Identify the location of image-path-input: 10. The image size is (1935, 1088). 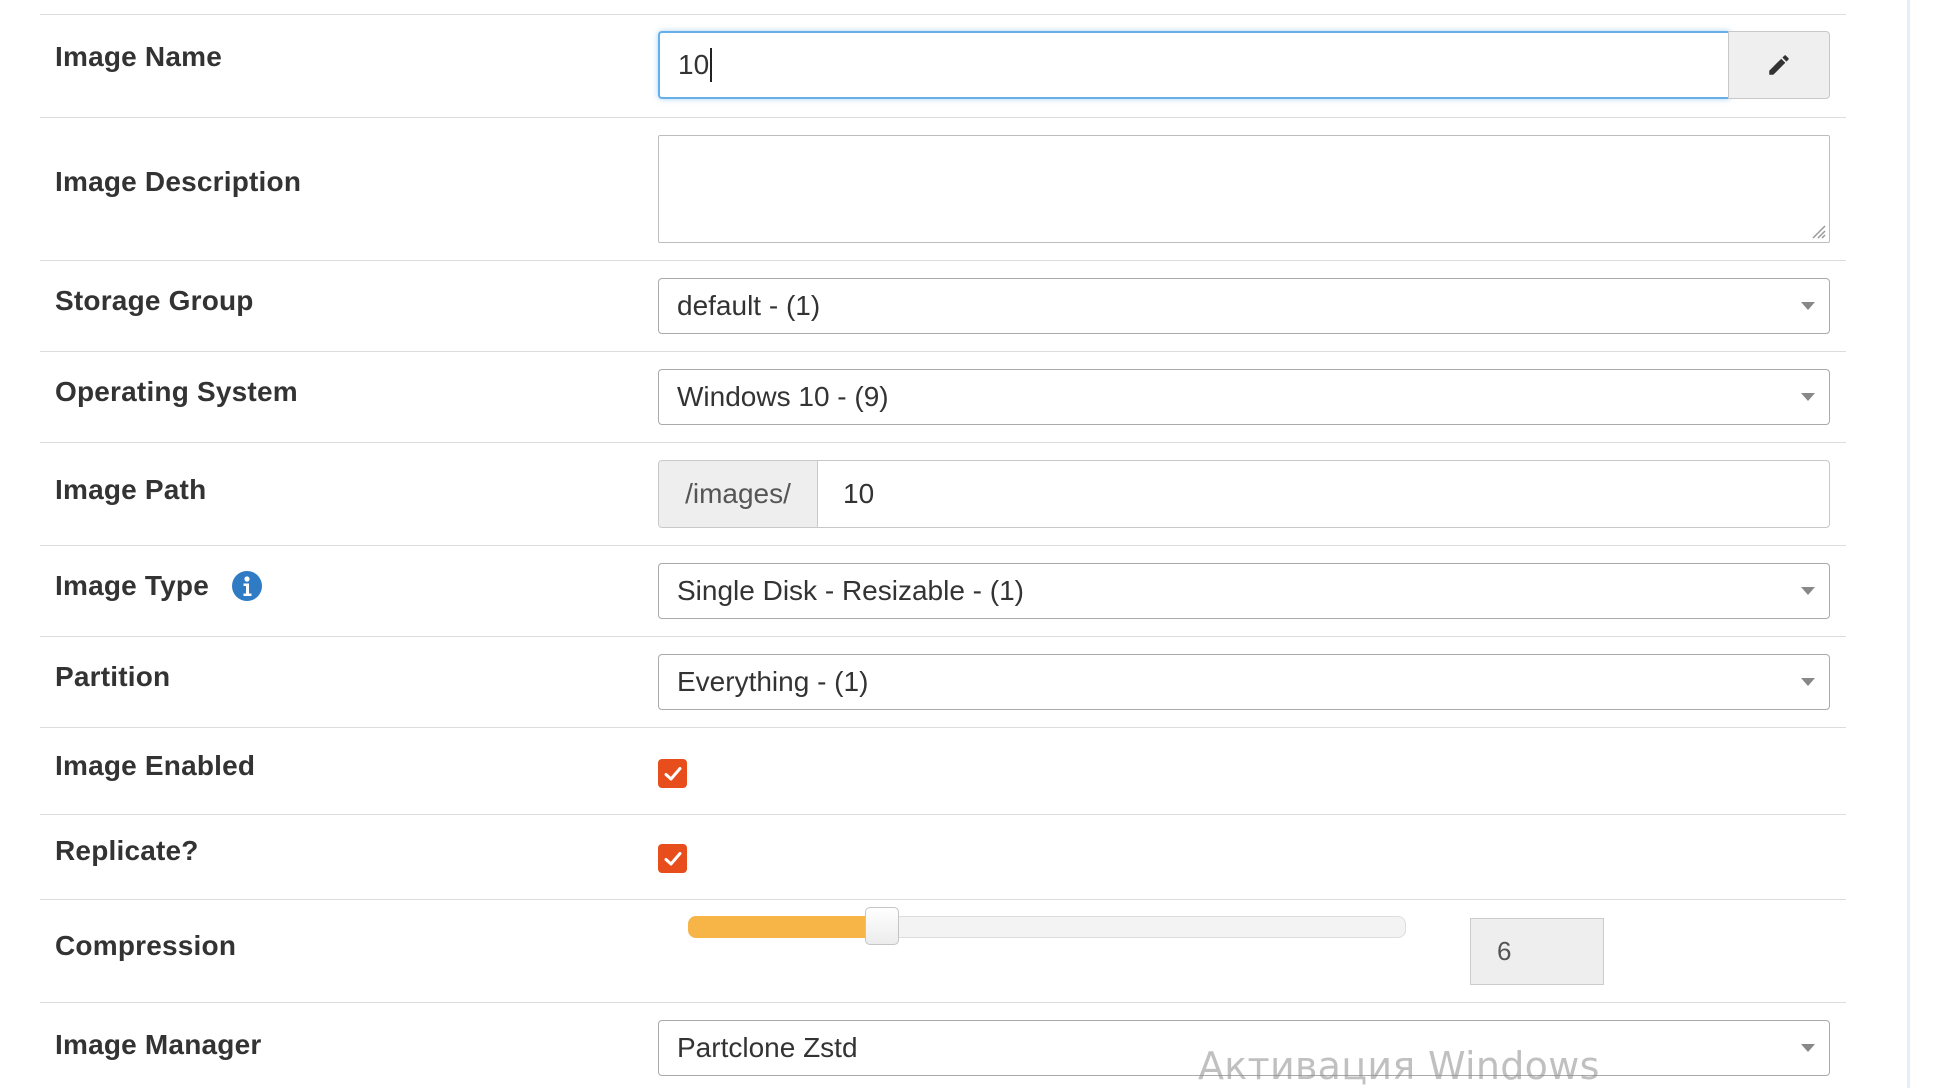
(1323, 494).